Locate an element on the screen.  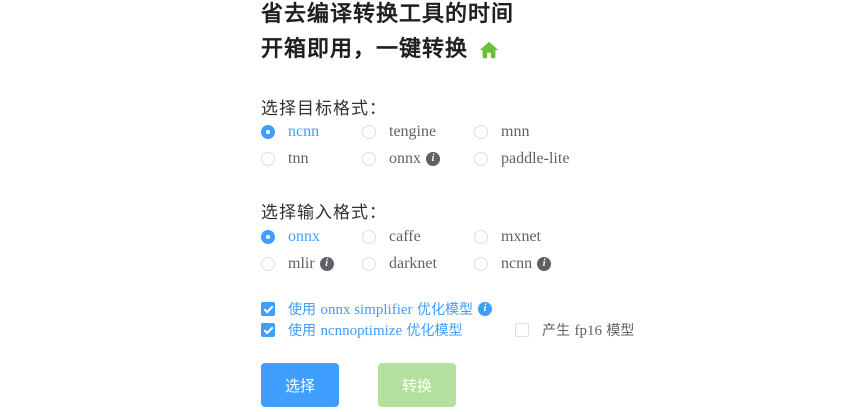
target-radio-mnn: mnn is located at coordinates (501, 132).